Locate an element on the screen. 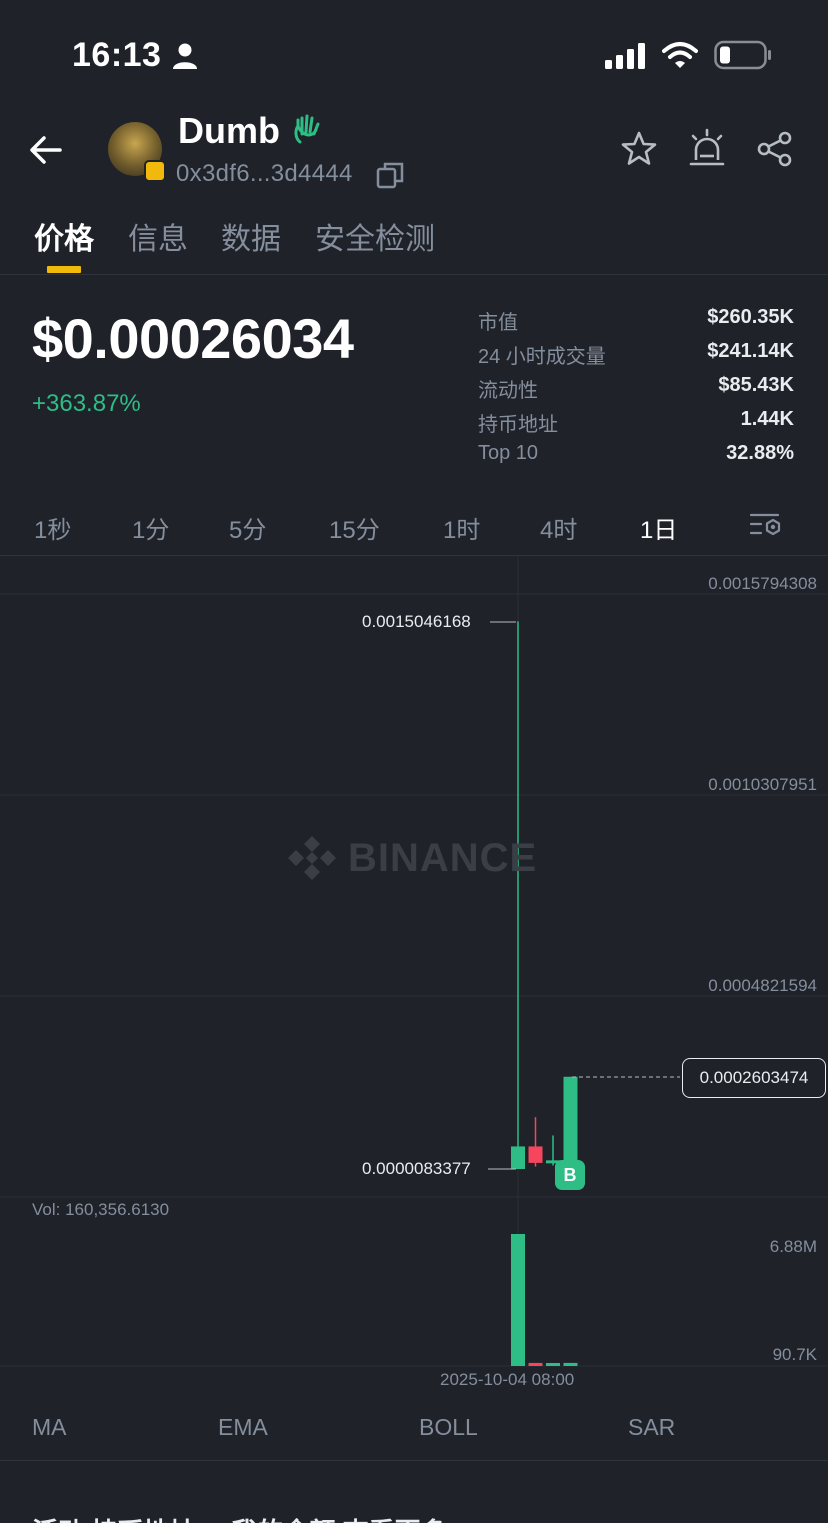  indicator-ema: EMA is located at coordinates (243, 1427).